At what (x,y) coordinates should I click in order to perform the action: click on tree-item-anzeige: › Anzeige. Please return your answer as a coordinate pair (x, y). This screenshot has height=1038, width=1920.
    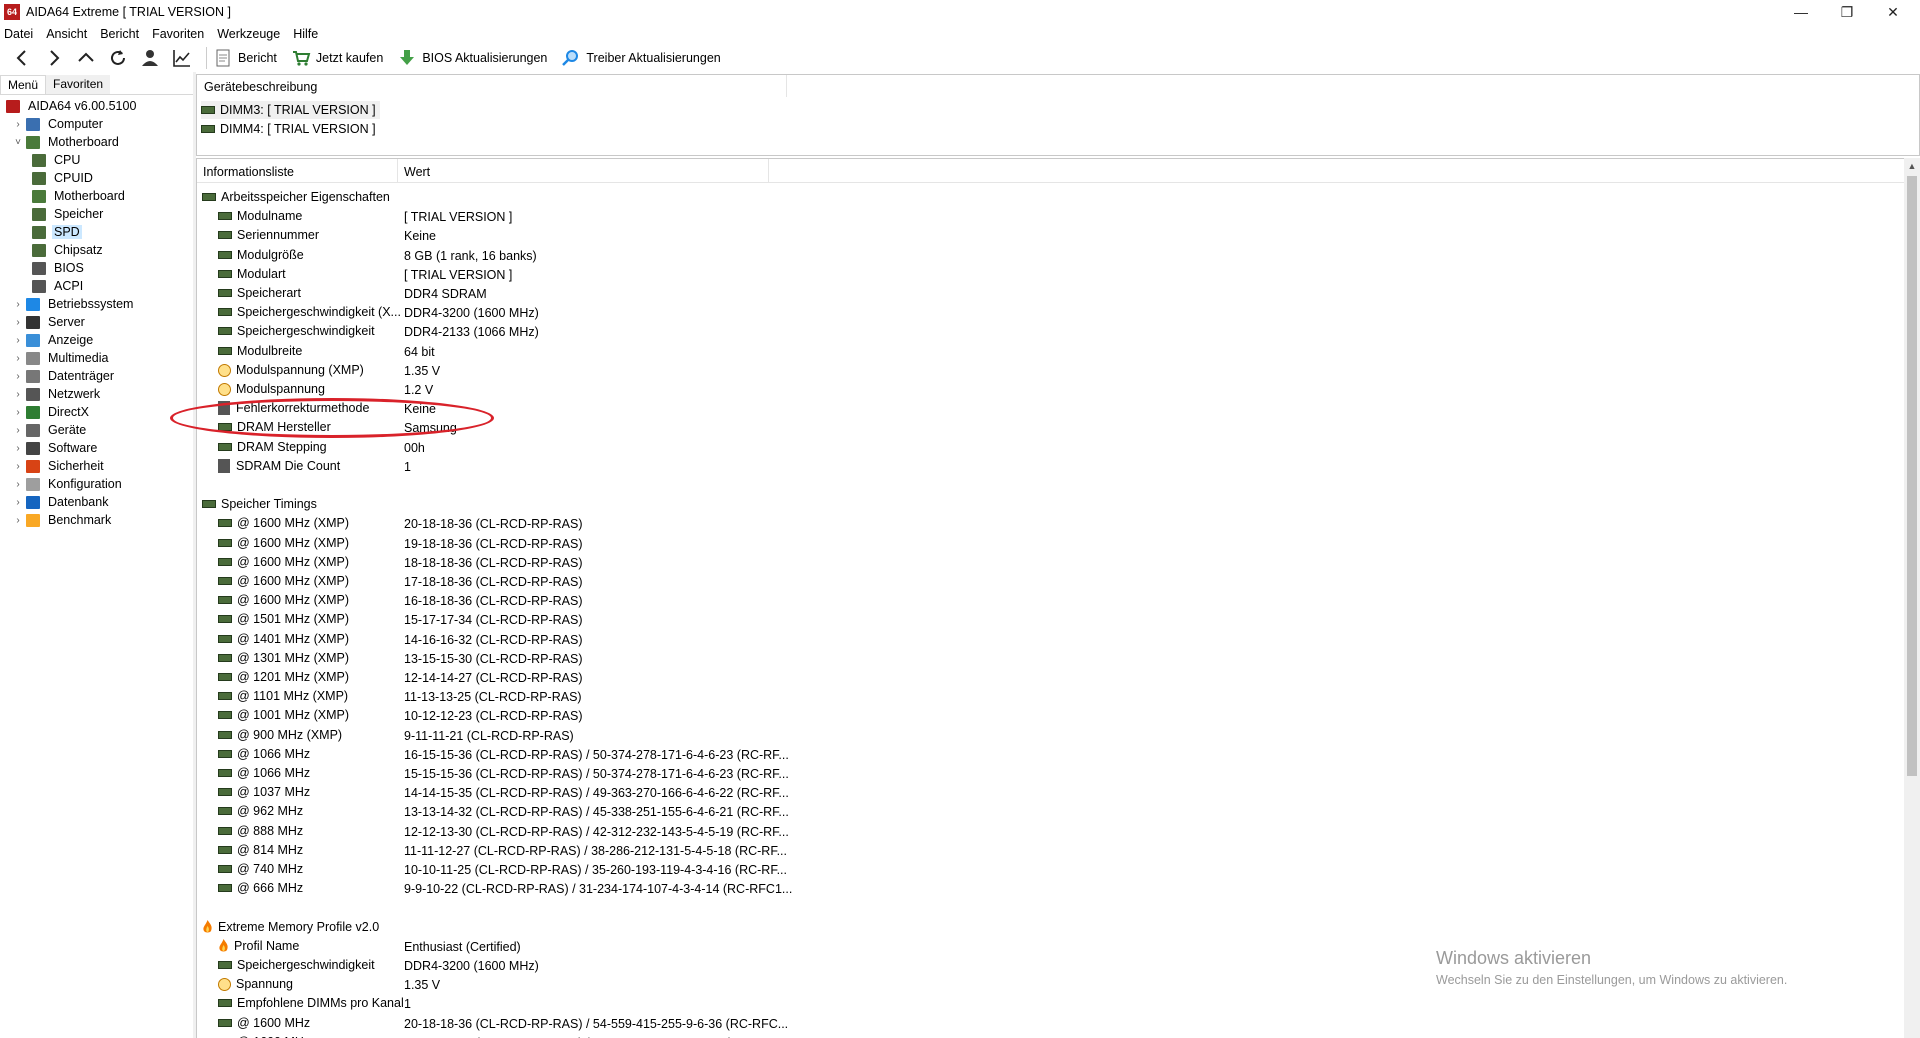
    Looking at the image, I should click on (53, 340).